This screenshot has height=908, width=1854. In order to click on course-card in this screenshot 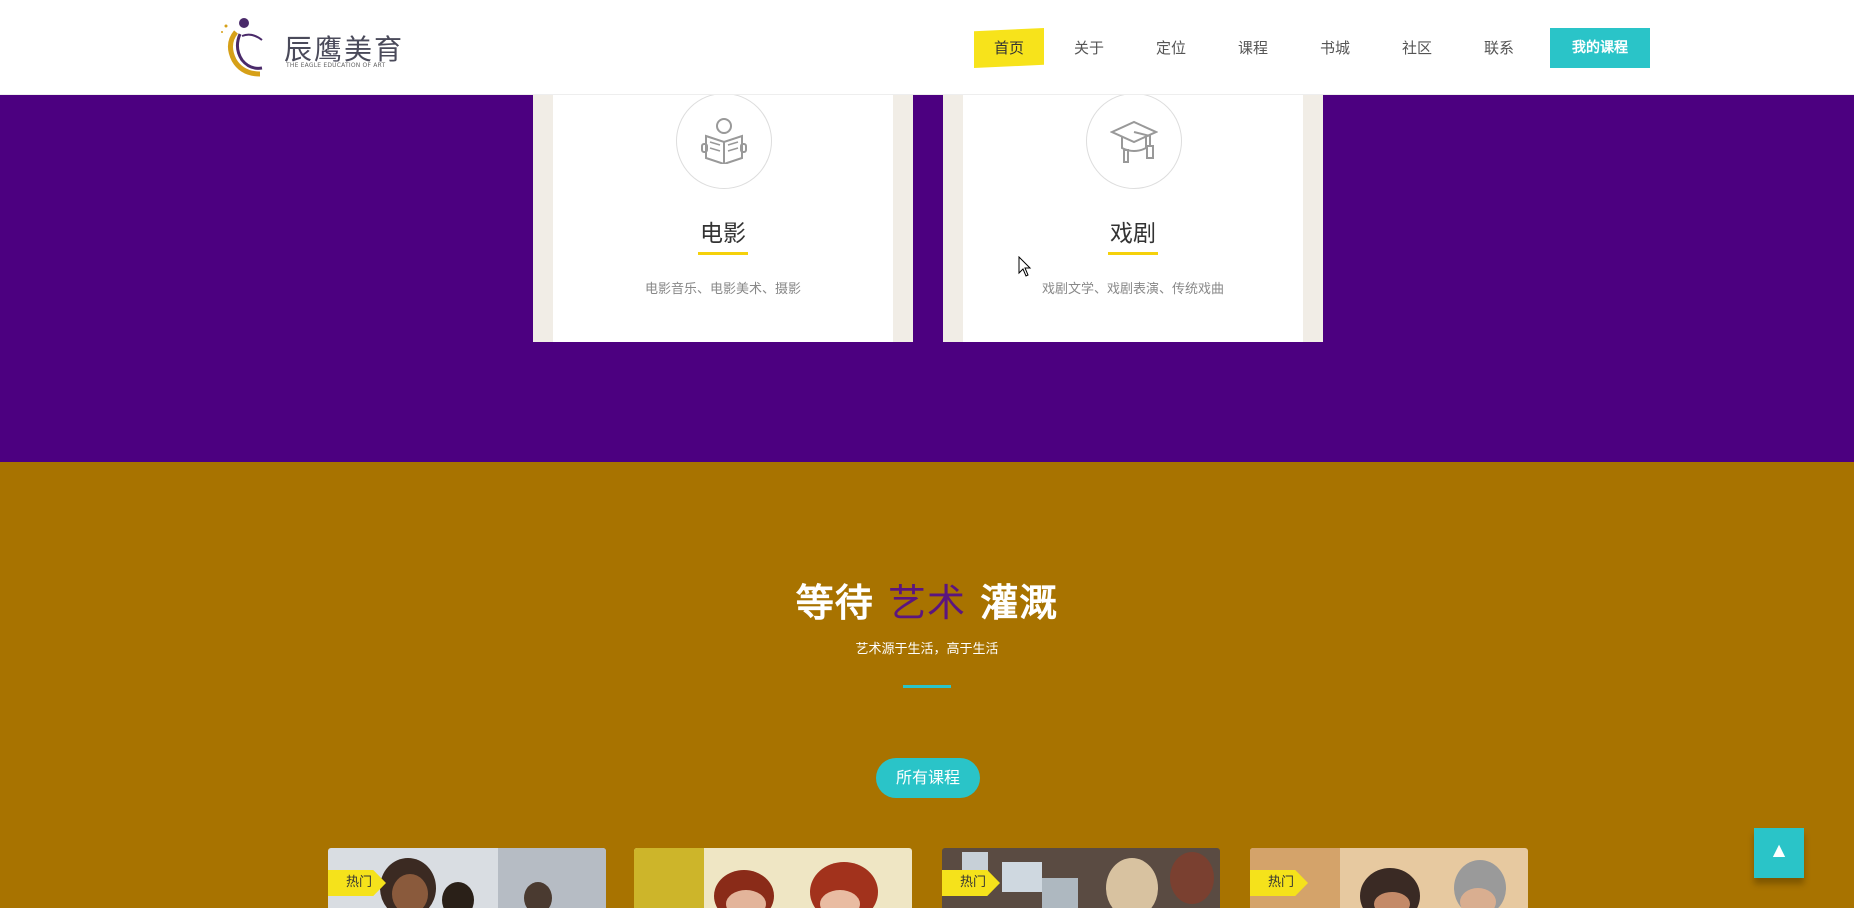, I will do `click(773, 878)`.